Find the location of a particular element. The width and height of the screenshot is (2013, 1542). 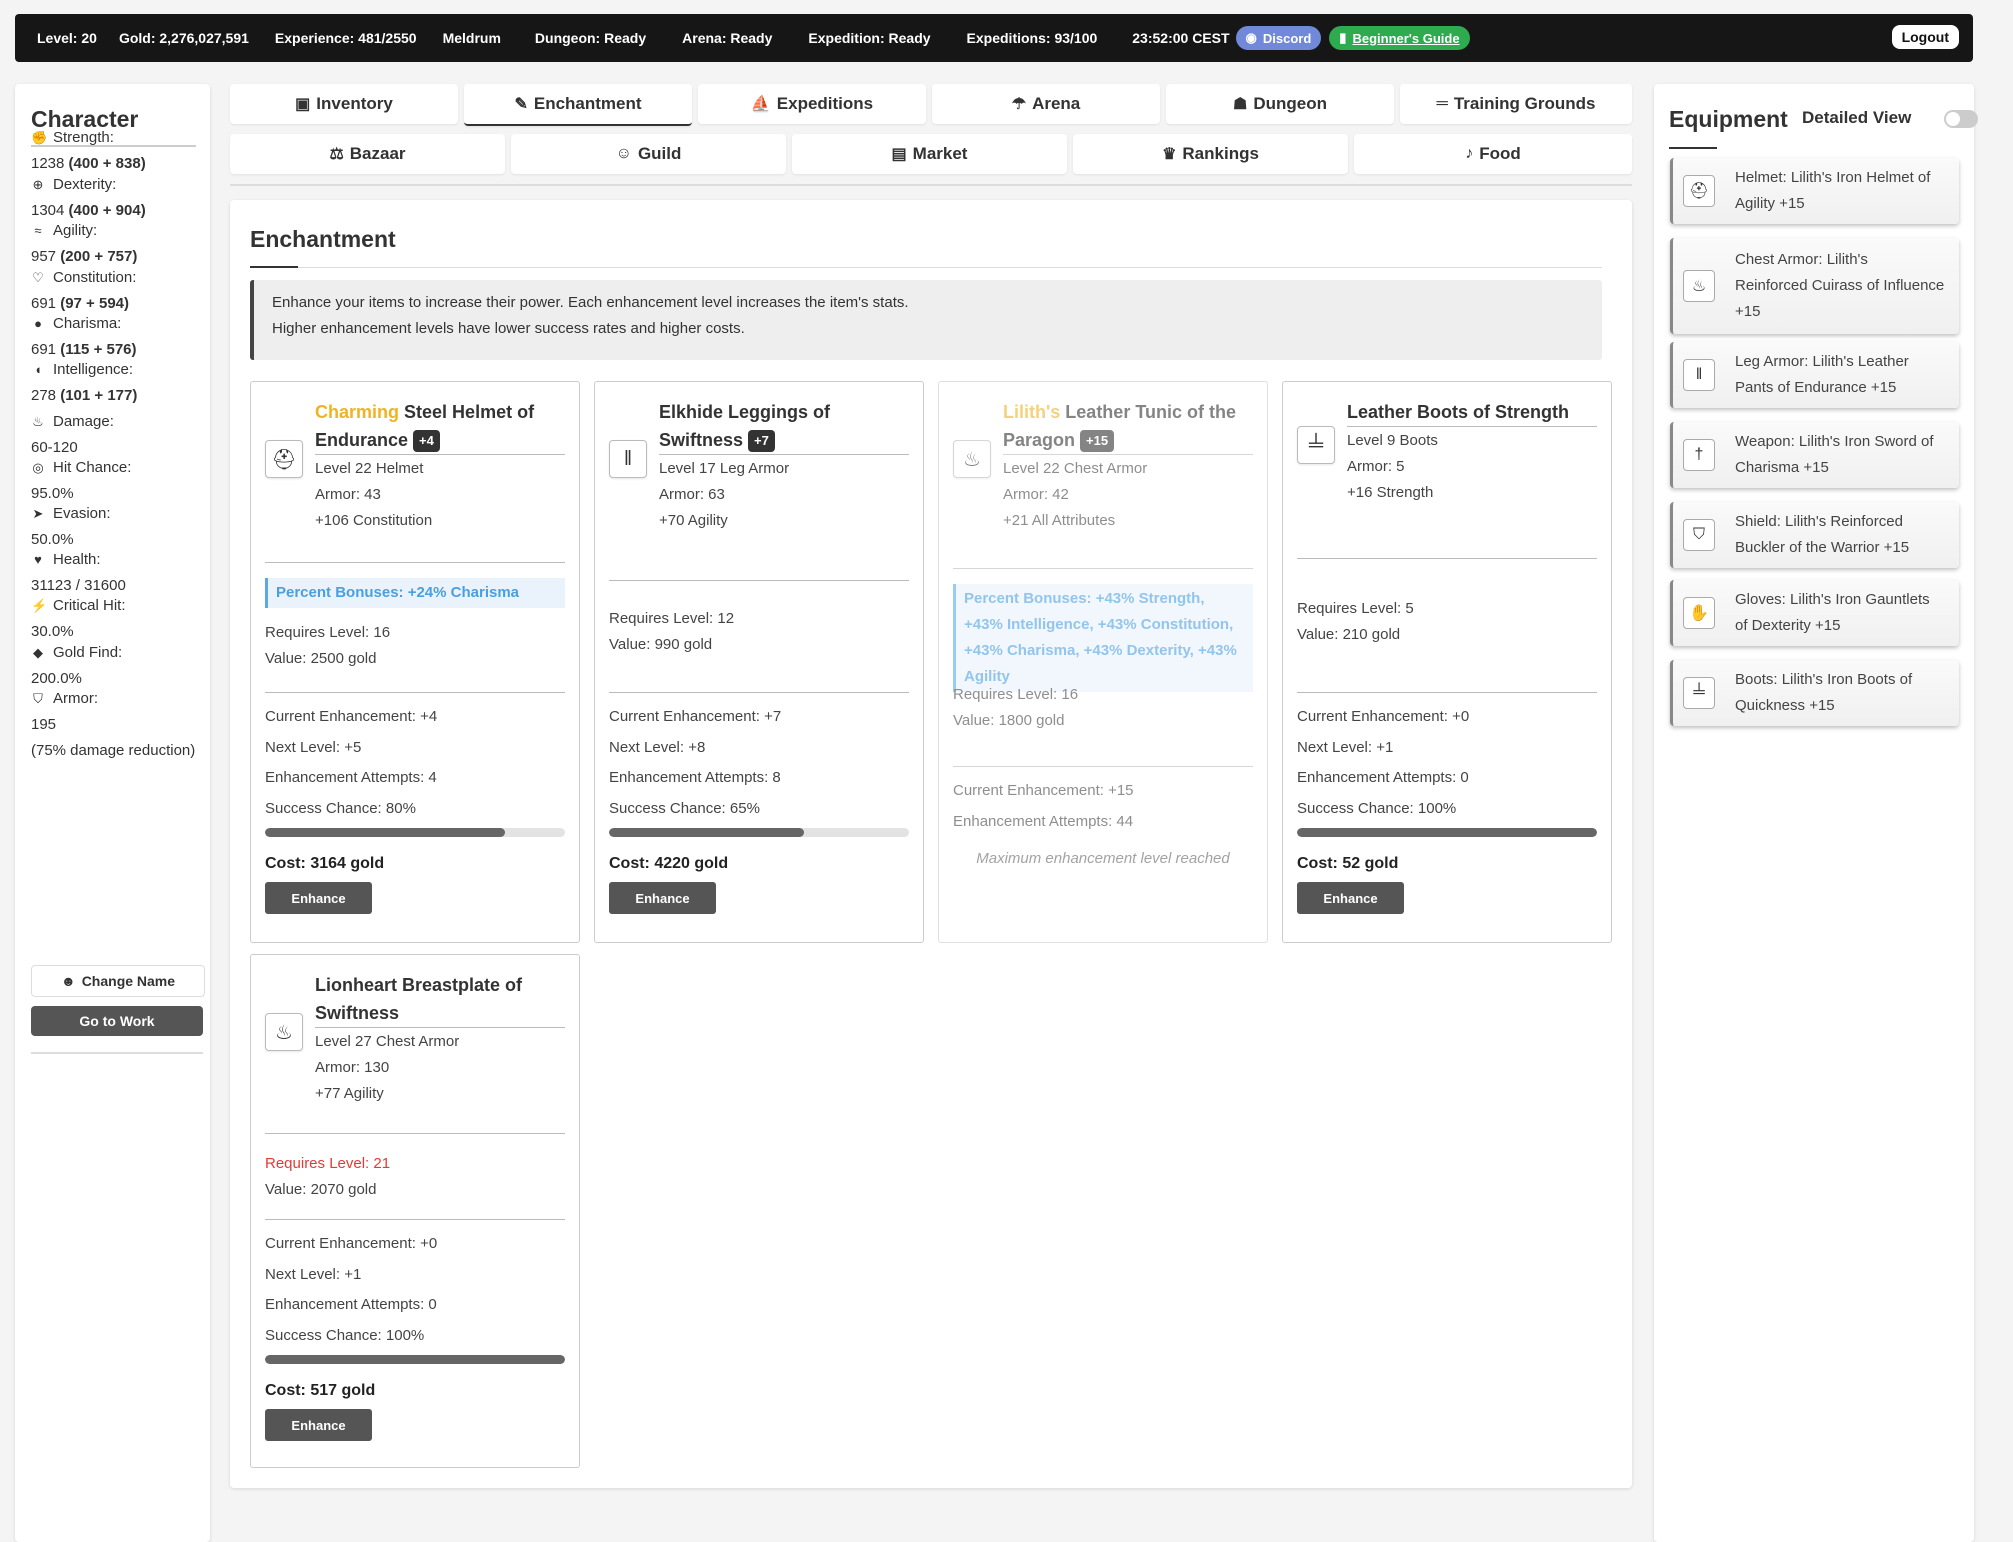

stat-label: ● Charisma: is located at coordinates (84, 324).